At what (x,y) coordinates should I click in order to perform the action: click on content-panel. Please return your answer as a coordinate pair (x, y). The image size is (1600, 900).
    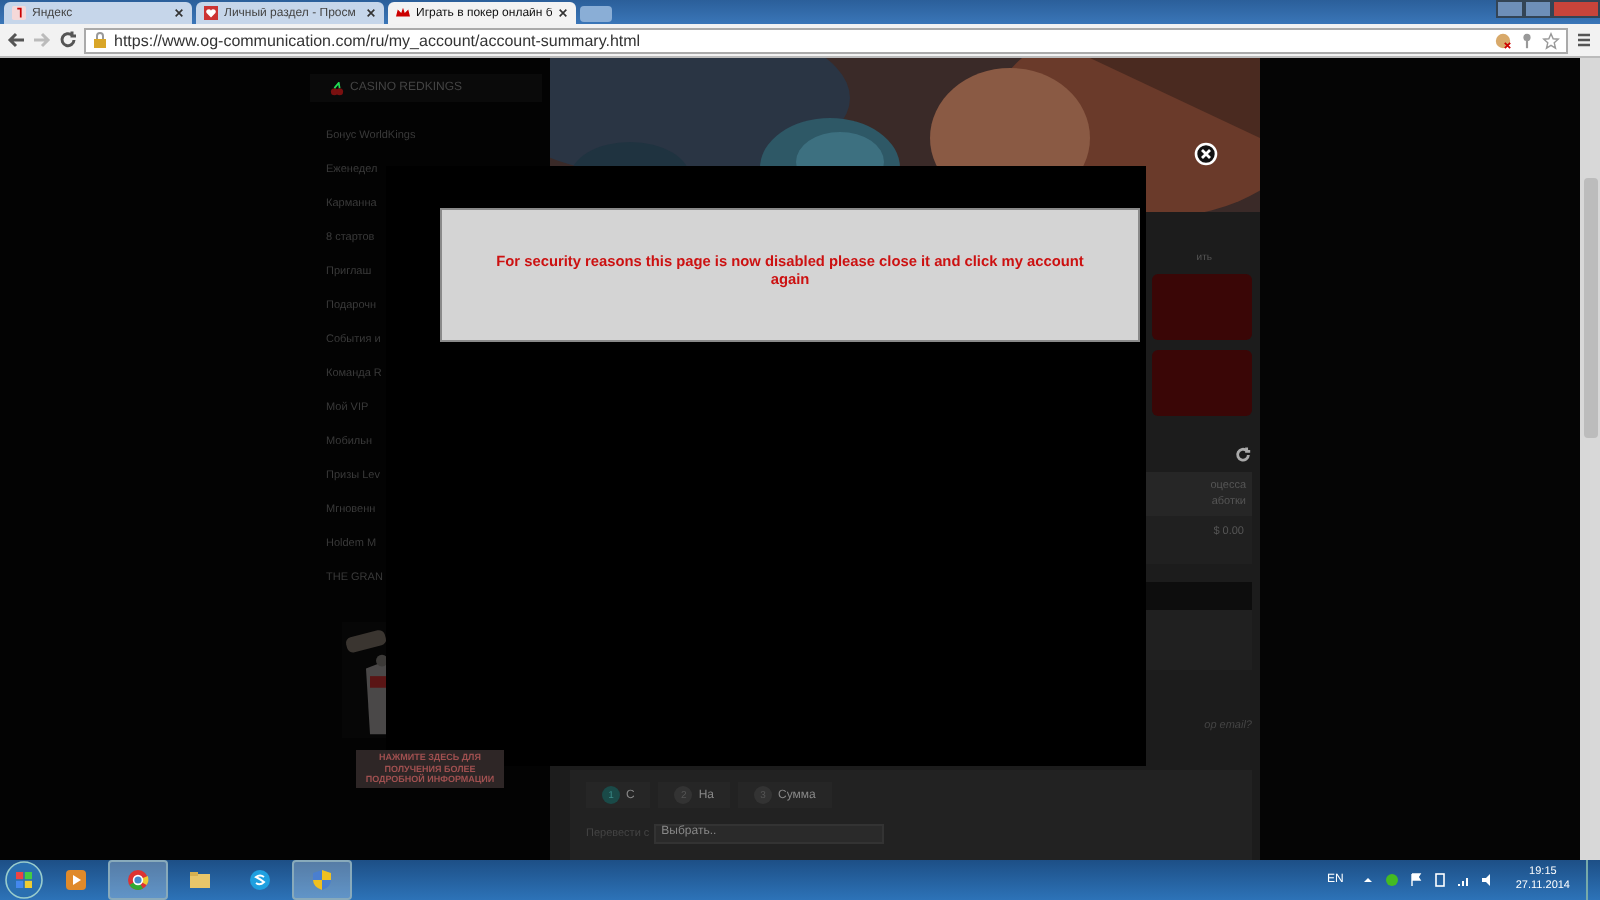
    Looking at the image, I should click on (1196, 640).